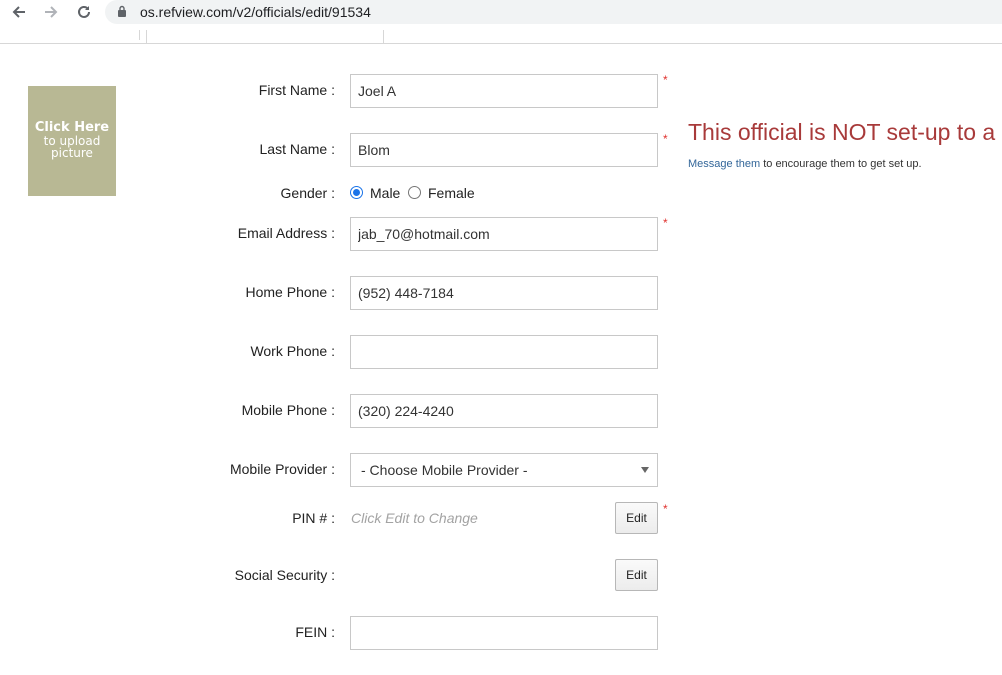 Image resolution: width=1002 pixels, height=675 pixels. I want to click on gender-female-label: Female, so click(451, 193).